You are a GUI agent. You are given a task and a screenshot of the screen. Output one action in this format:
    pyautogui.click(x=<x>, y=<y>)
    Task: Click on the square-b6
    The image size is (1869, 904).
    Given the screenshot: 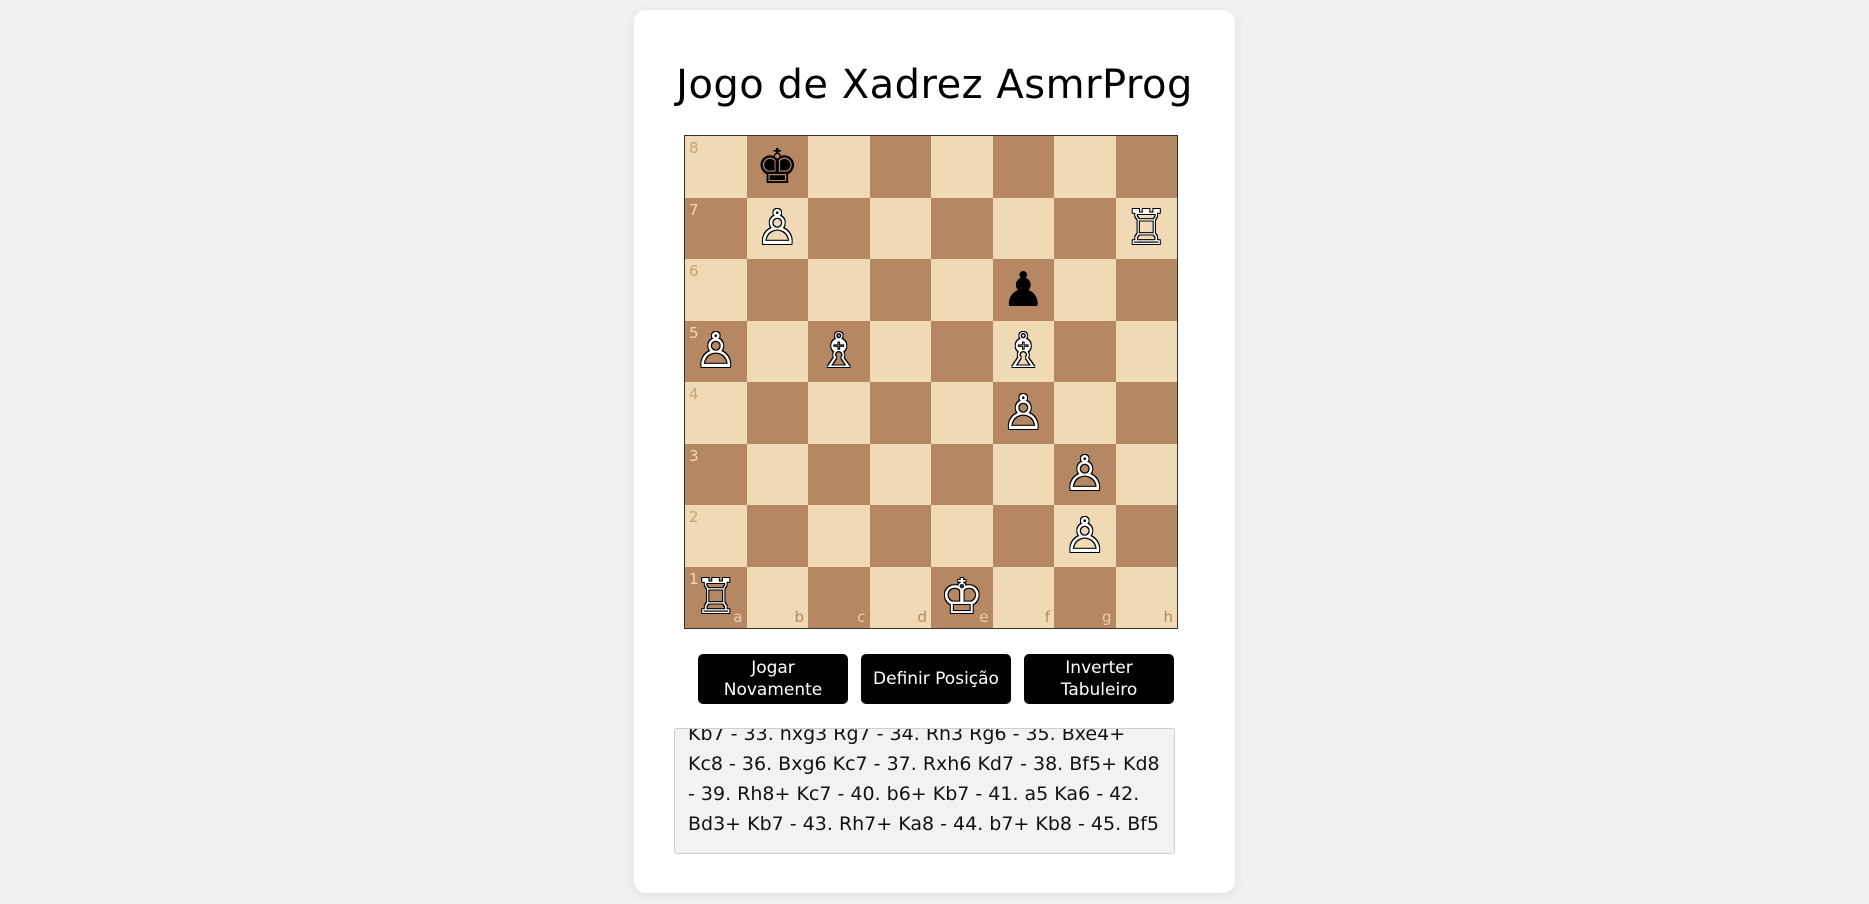 What is the action you would take?
    pyautogui.click(x=777, y=290)
    